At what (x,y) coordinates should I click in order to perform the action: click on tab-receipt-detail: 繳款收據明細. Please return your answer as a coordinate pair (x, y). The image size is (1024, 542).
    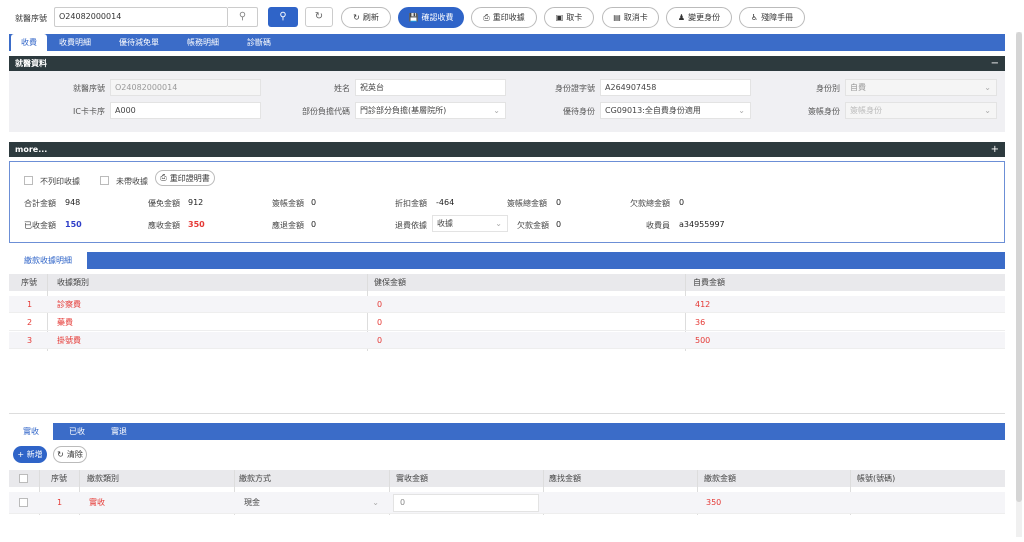
    Looking at the image, I should click on (48, 260).